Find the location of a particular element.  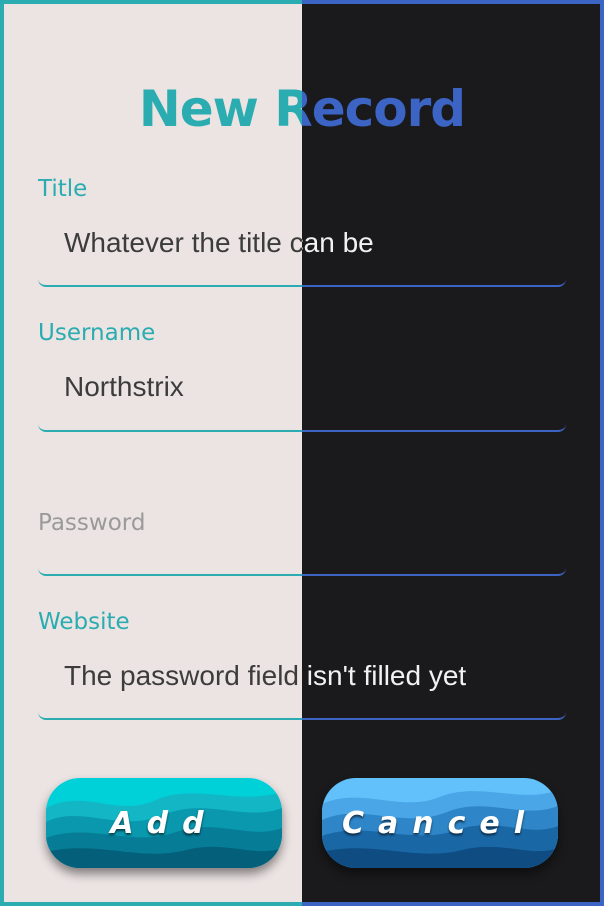

username-label: Username is located at coordinates (97, 333).